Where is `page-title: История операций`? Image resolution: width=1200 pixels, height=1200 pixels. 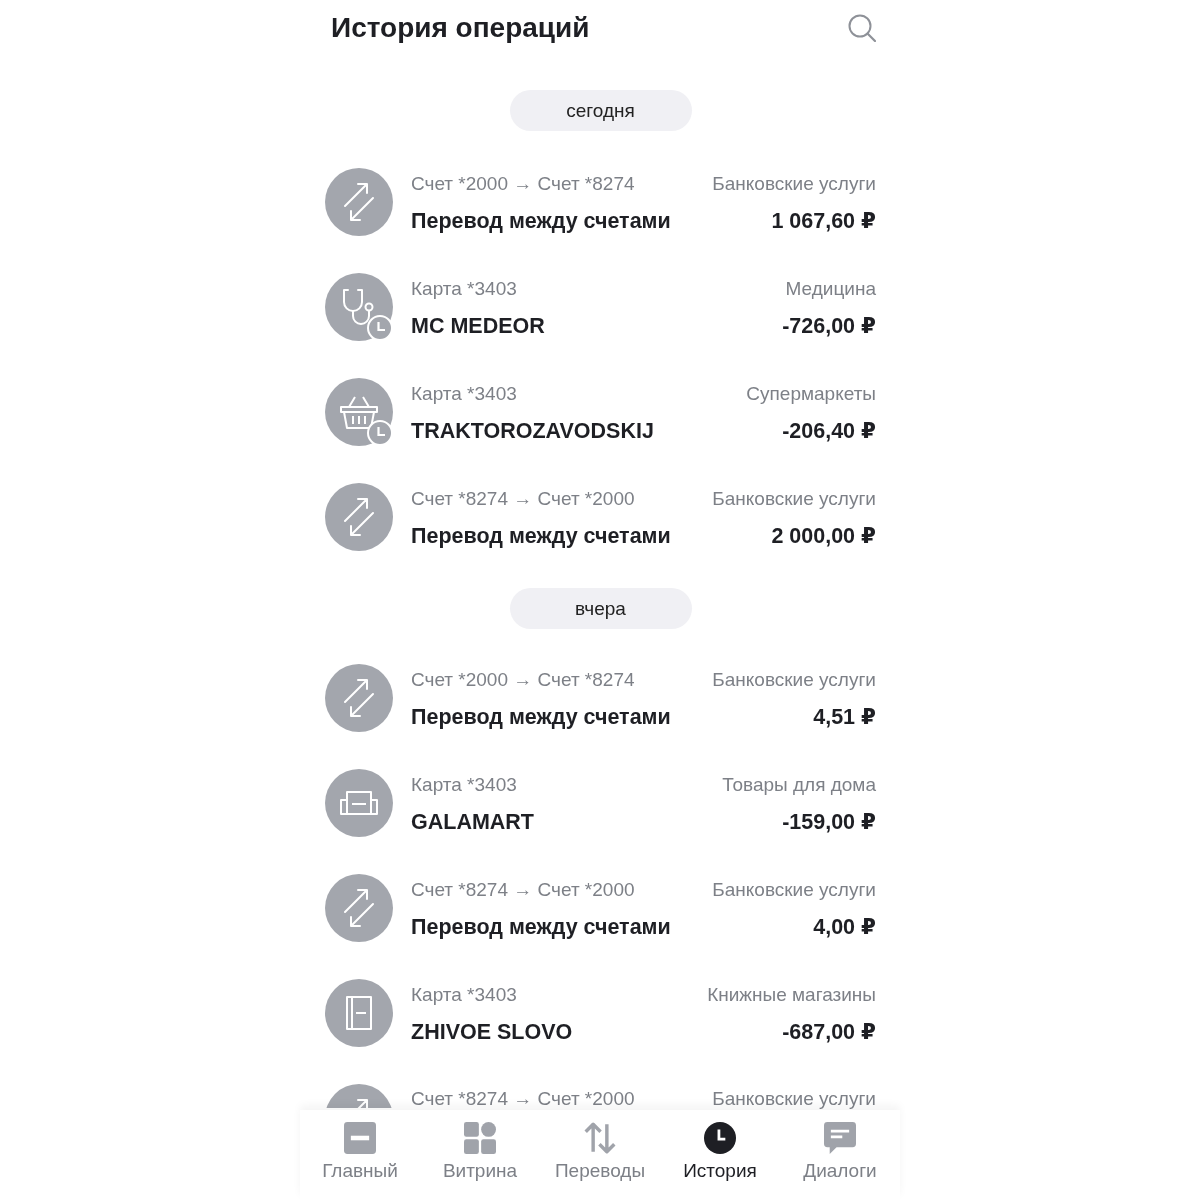
page-title: История операций is located at coordinates (460, 28).